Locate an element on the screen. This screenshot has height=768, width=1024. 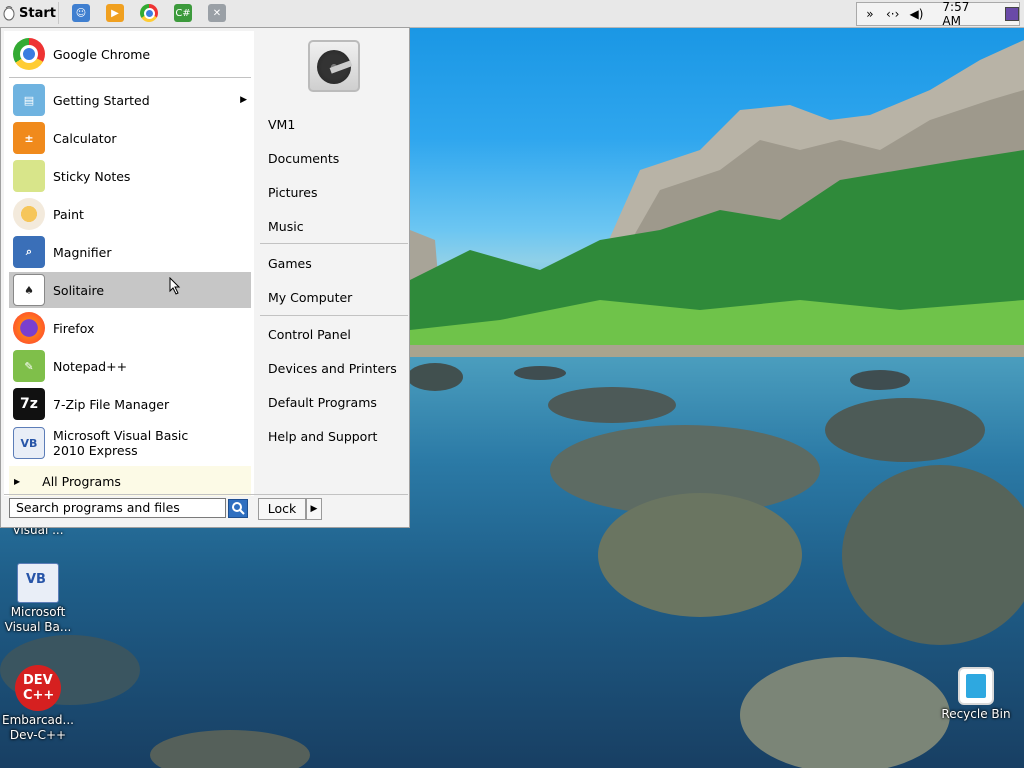
start-item-paint: Paint is located at coordinates (130, 214).